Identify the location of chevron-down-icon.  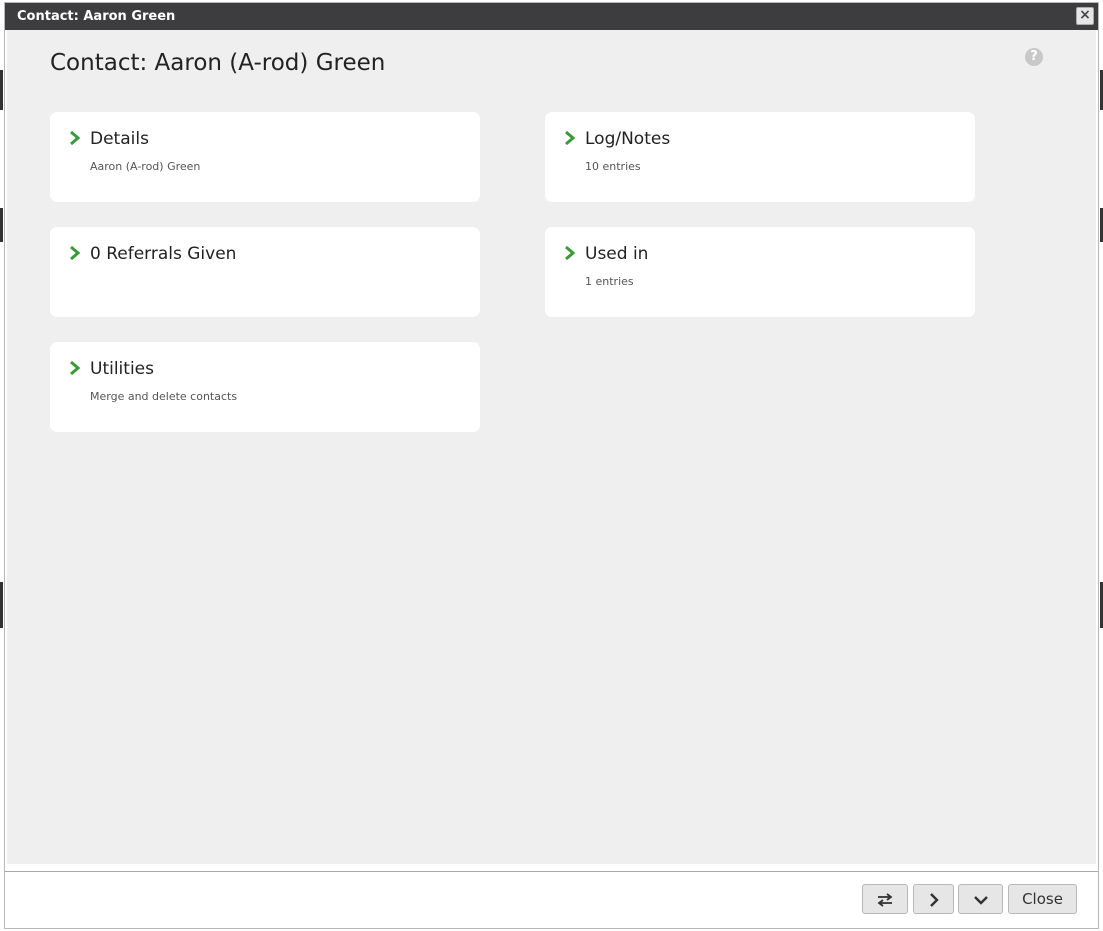
(980, 900).